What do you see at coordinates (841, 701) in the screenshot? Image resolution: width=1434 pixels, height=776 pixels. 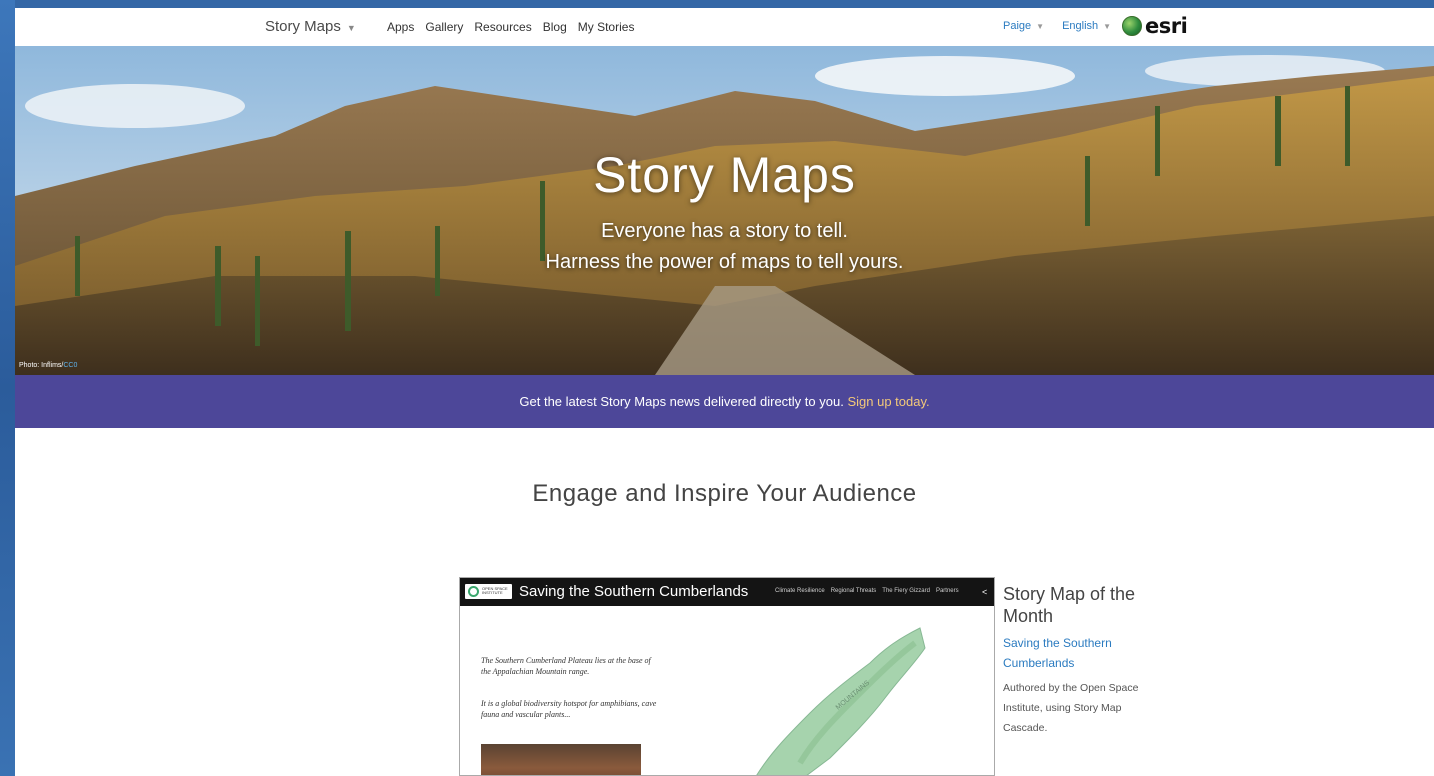 I see `appalachian-map: MOUNTAINS` at bounding box center [841, 701].